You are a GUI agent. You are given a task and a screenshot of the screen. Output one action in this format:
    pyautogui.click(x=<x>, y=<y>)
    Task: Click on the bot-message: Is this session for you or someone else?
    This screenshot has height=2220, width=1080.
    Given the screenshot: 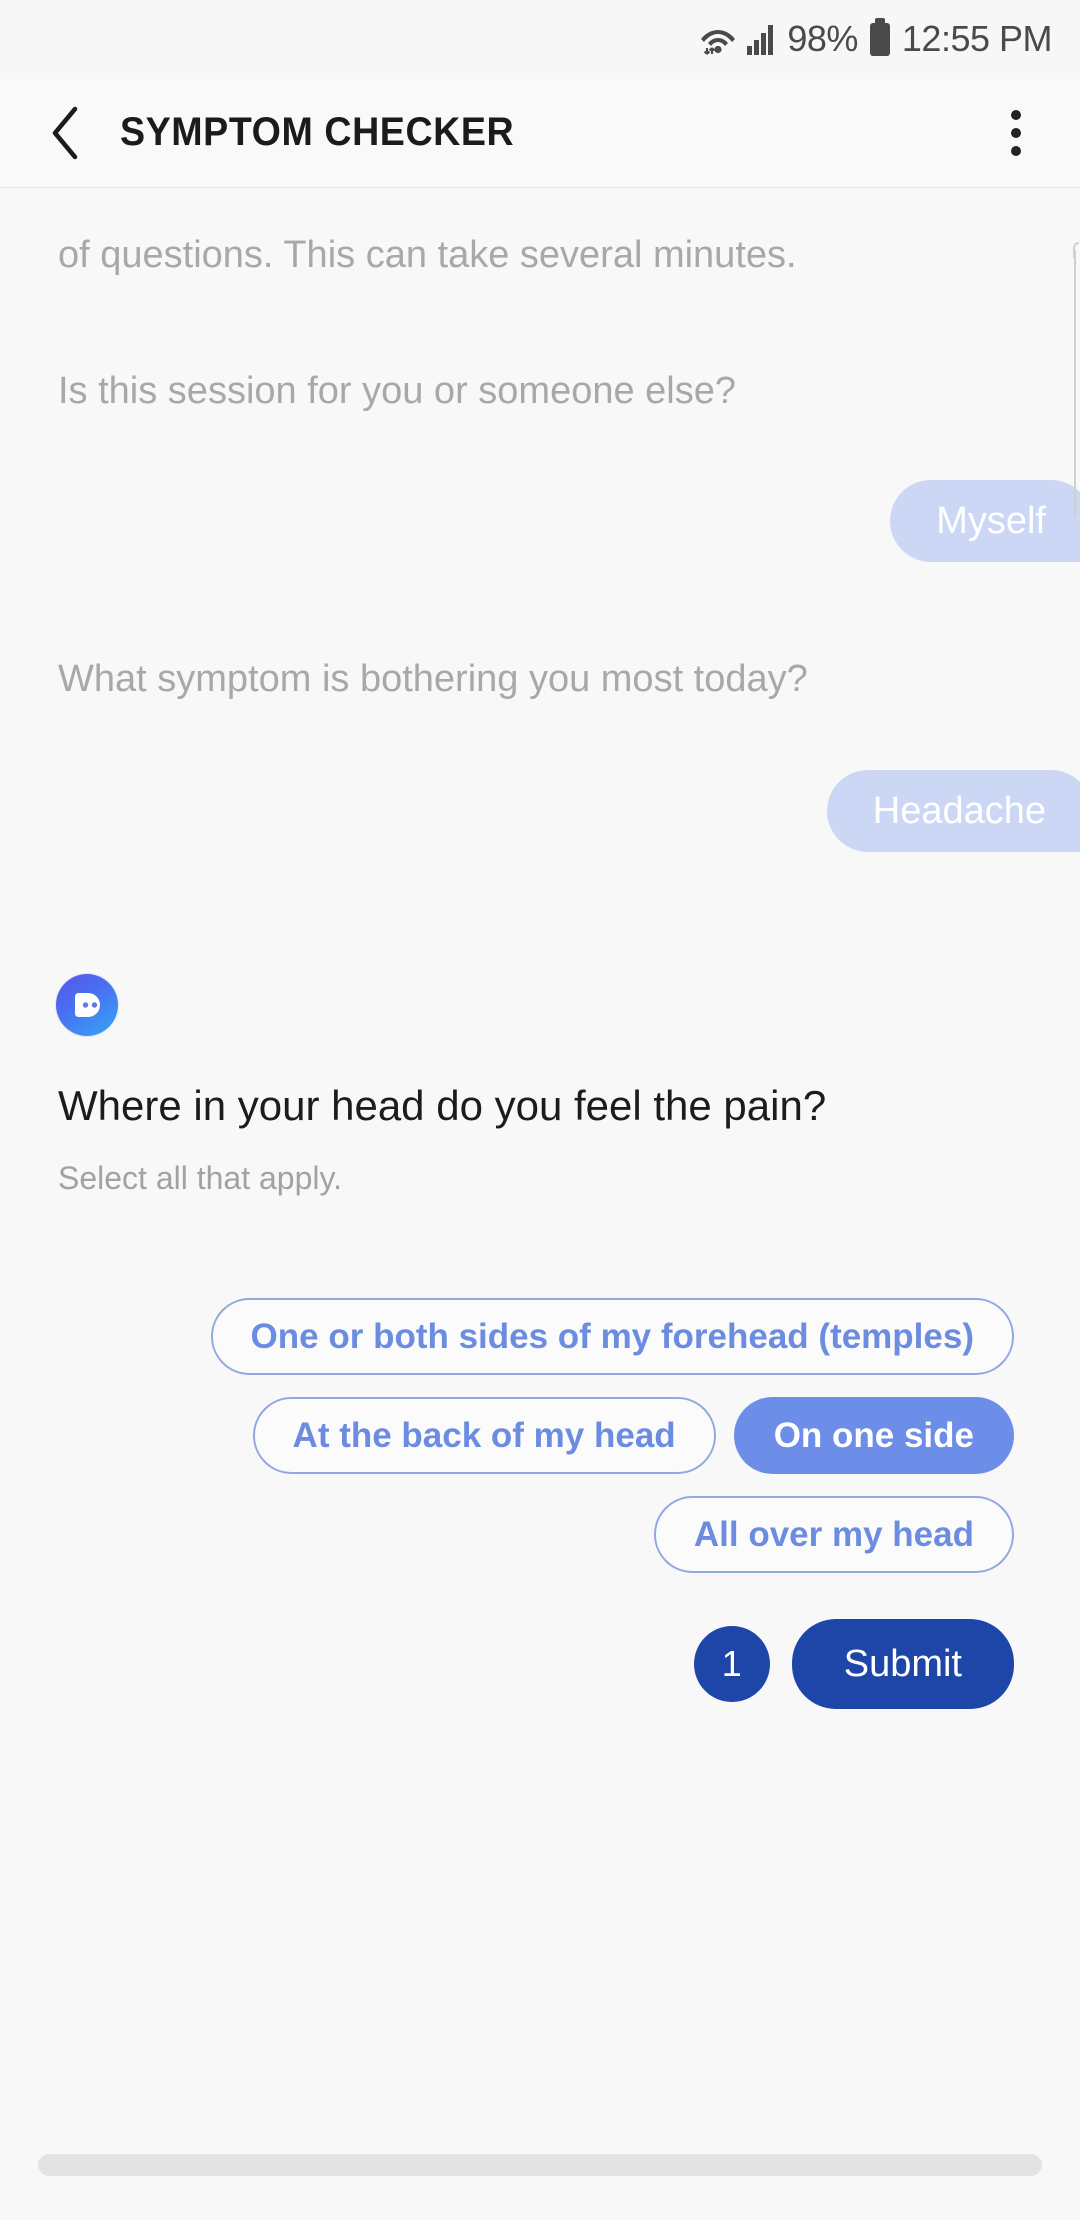 What is the action you would take?
    pyautogui.click(x=397, y=391)
    